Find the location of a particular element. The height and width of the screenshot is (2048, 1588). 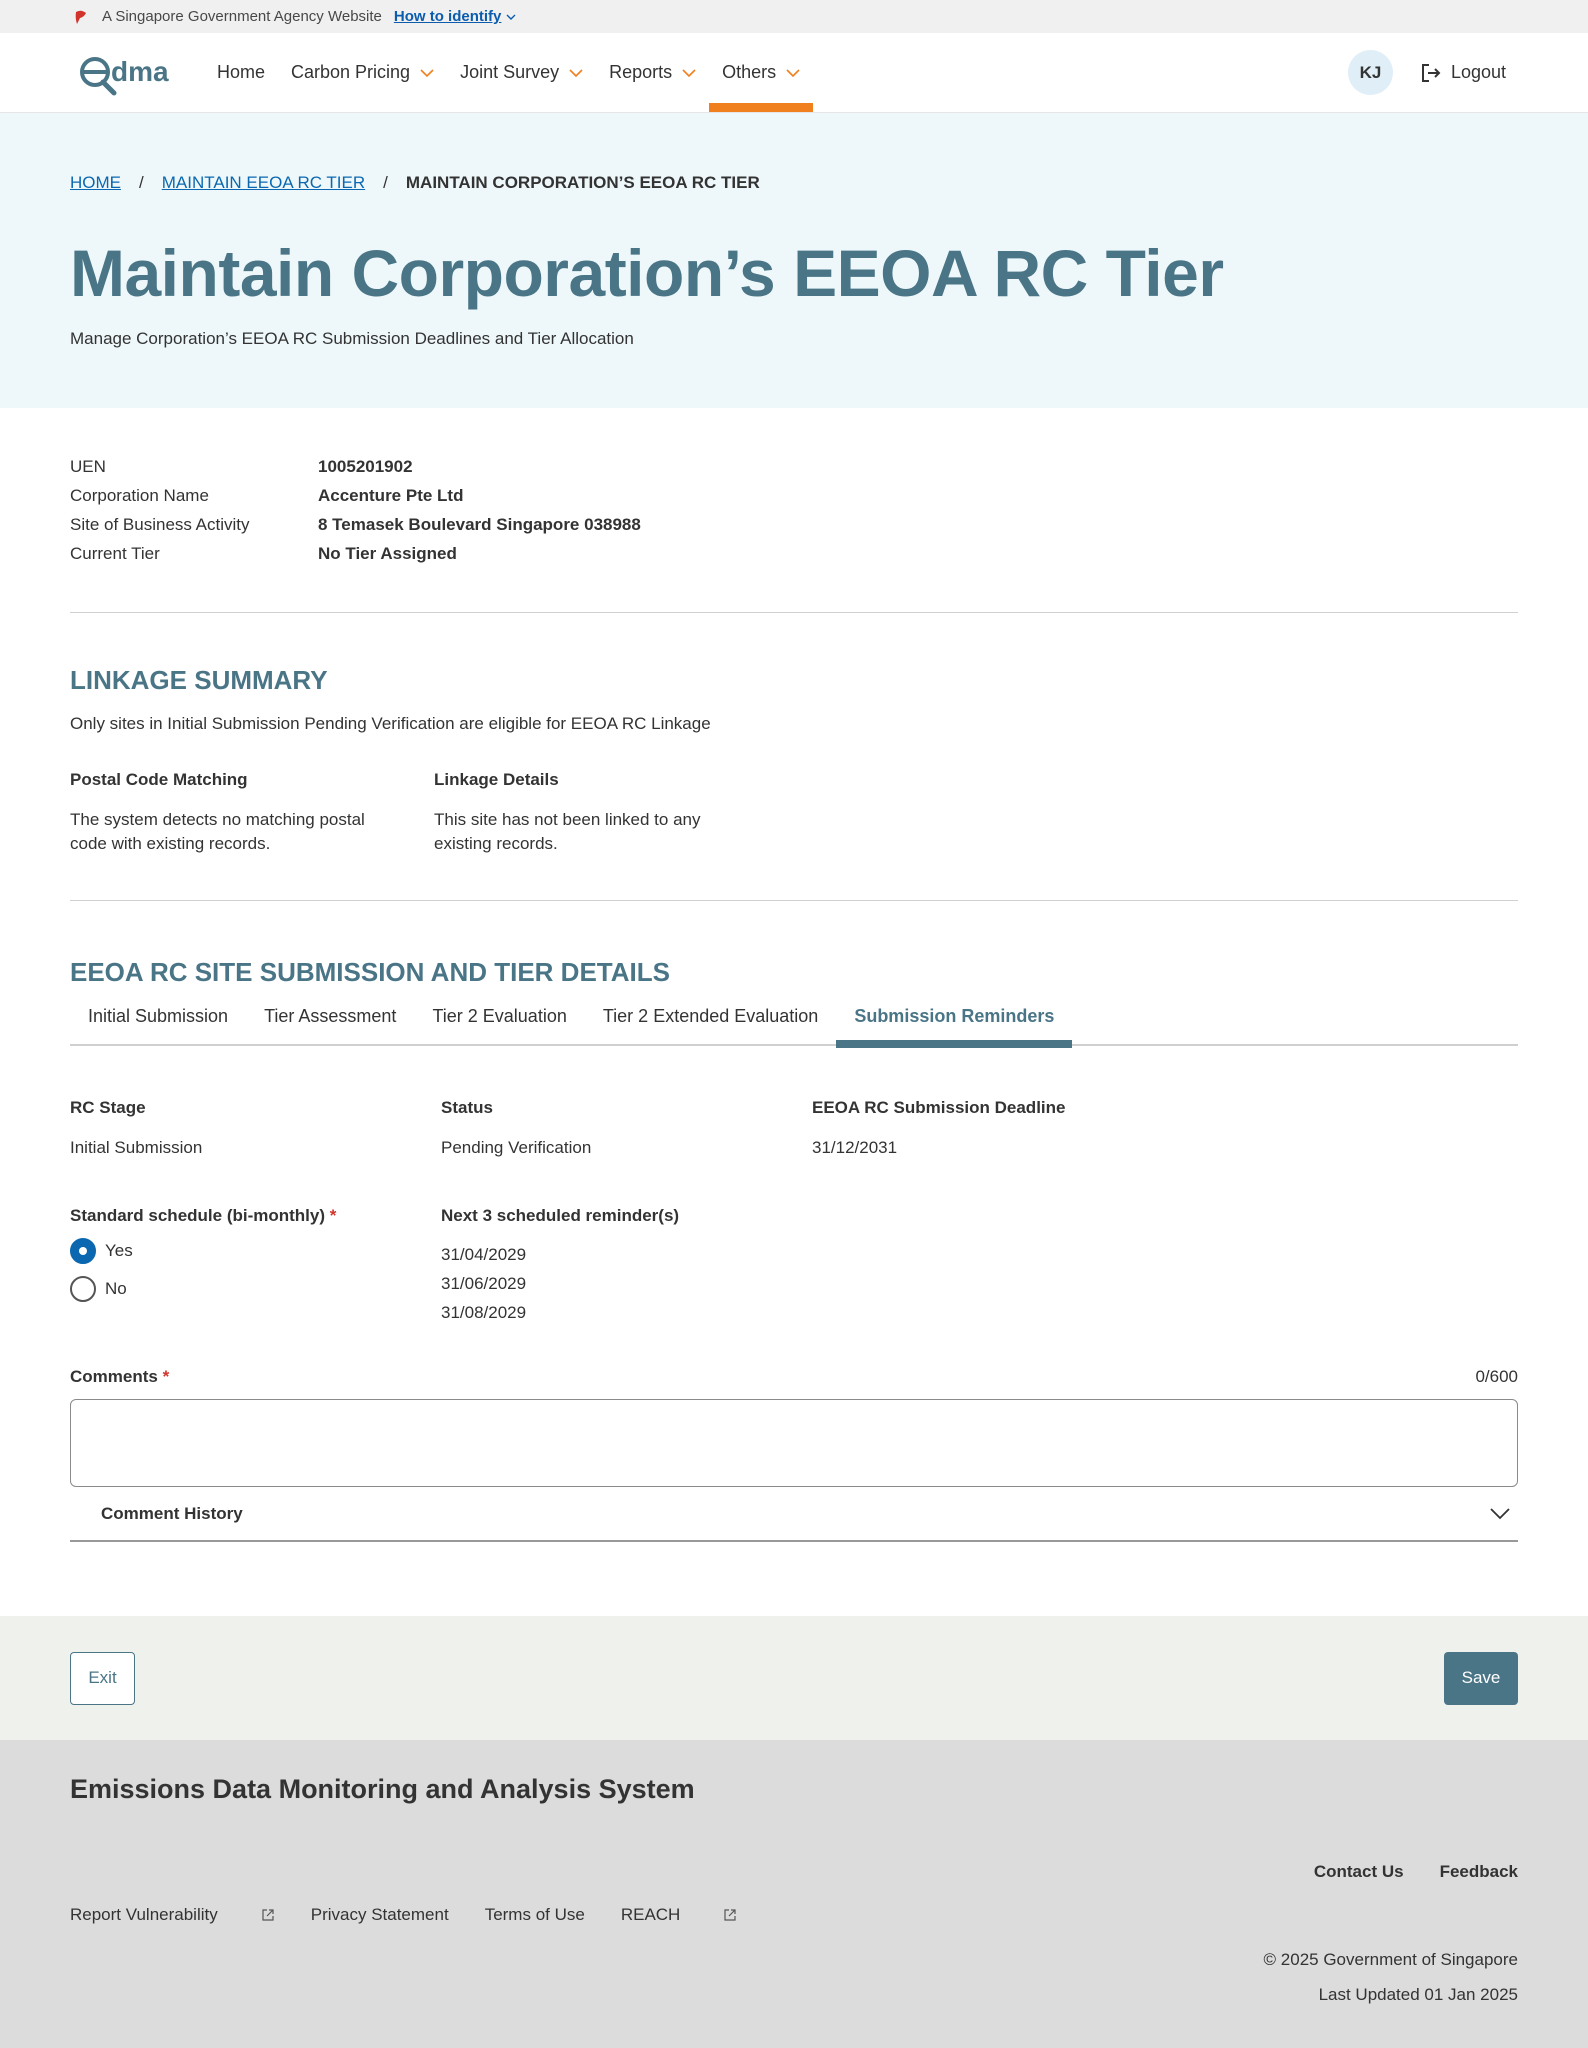

nav-others: Others is located at coordinates (761, 72).